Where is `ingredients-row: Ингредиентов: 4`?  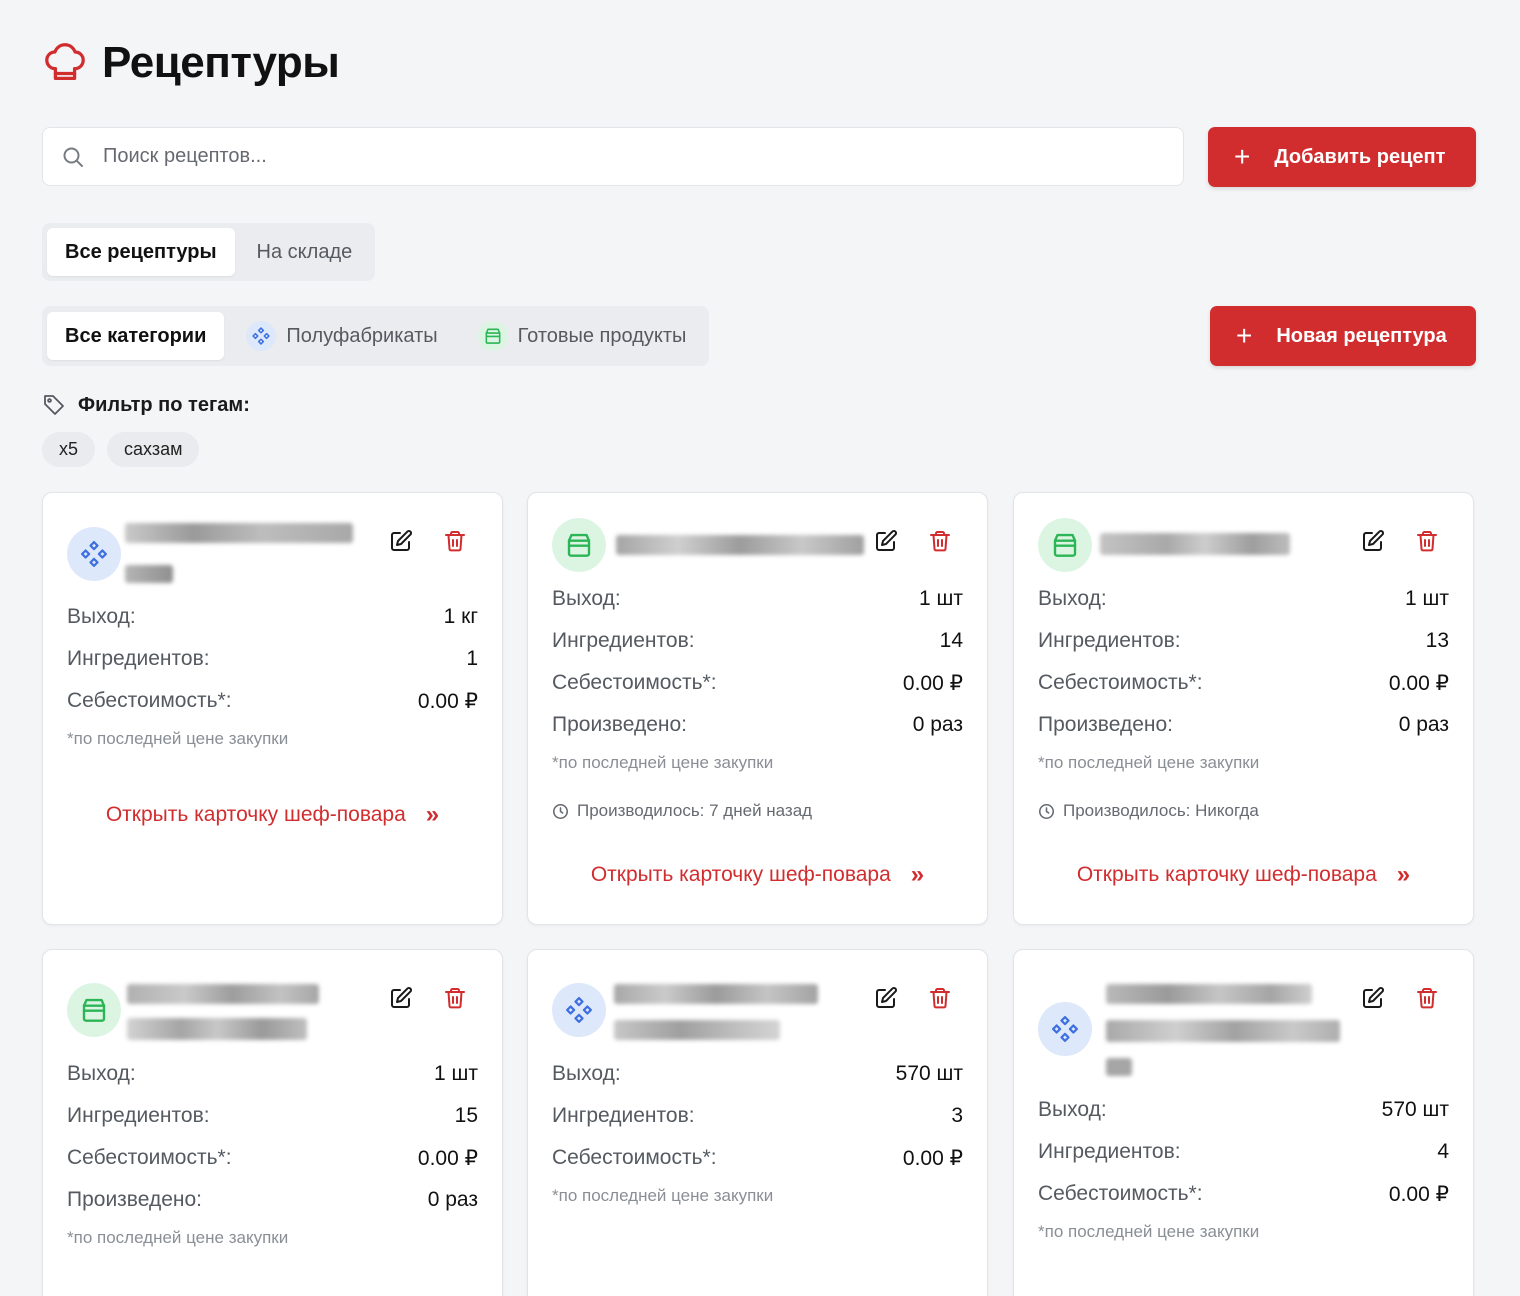 ingredients-row: Ингредиентов: 4 is located at coordinates (1243, 1152).